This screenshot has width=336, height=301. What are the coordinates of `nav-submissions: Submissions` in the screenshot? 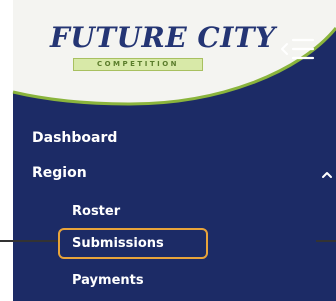 It's located at (118, 243).